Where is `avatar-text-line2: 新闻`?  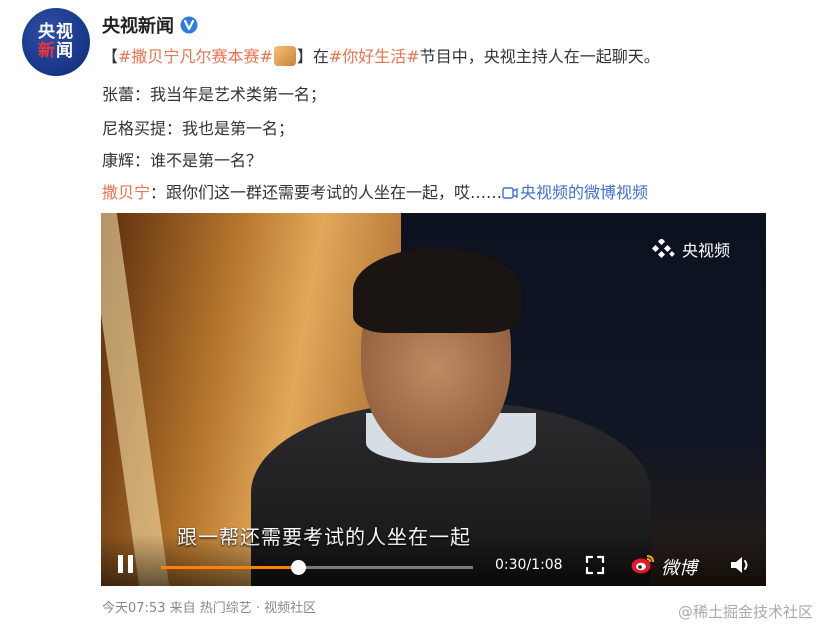 avatar-text-line2: 新闻 is located at coordinates (56, 51).